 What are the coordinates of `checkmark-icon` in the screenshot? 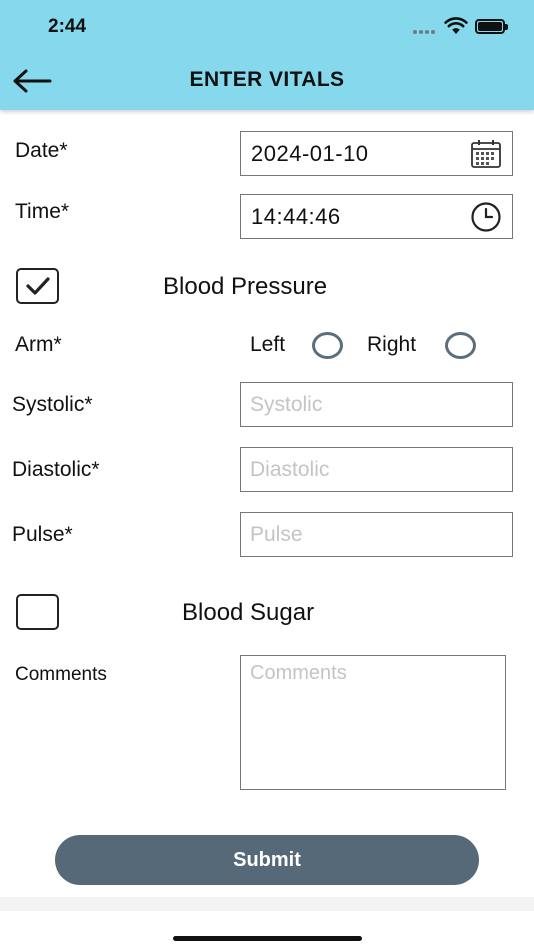 It's located at (37, 286).